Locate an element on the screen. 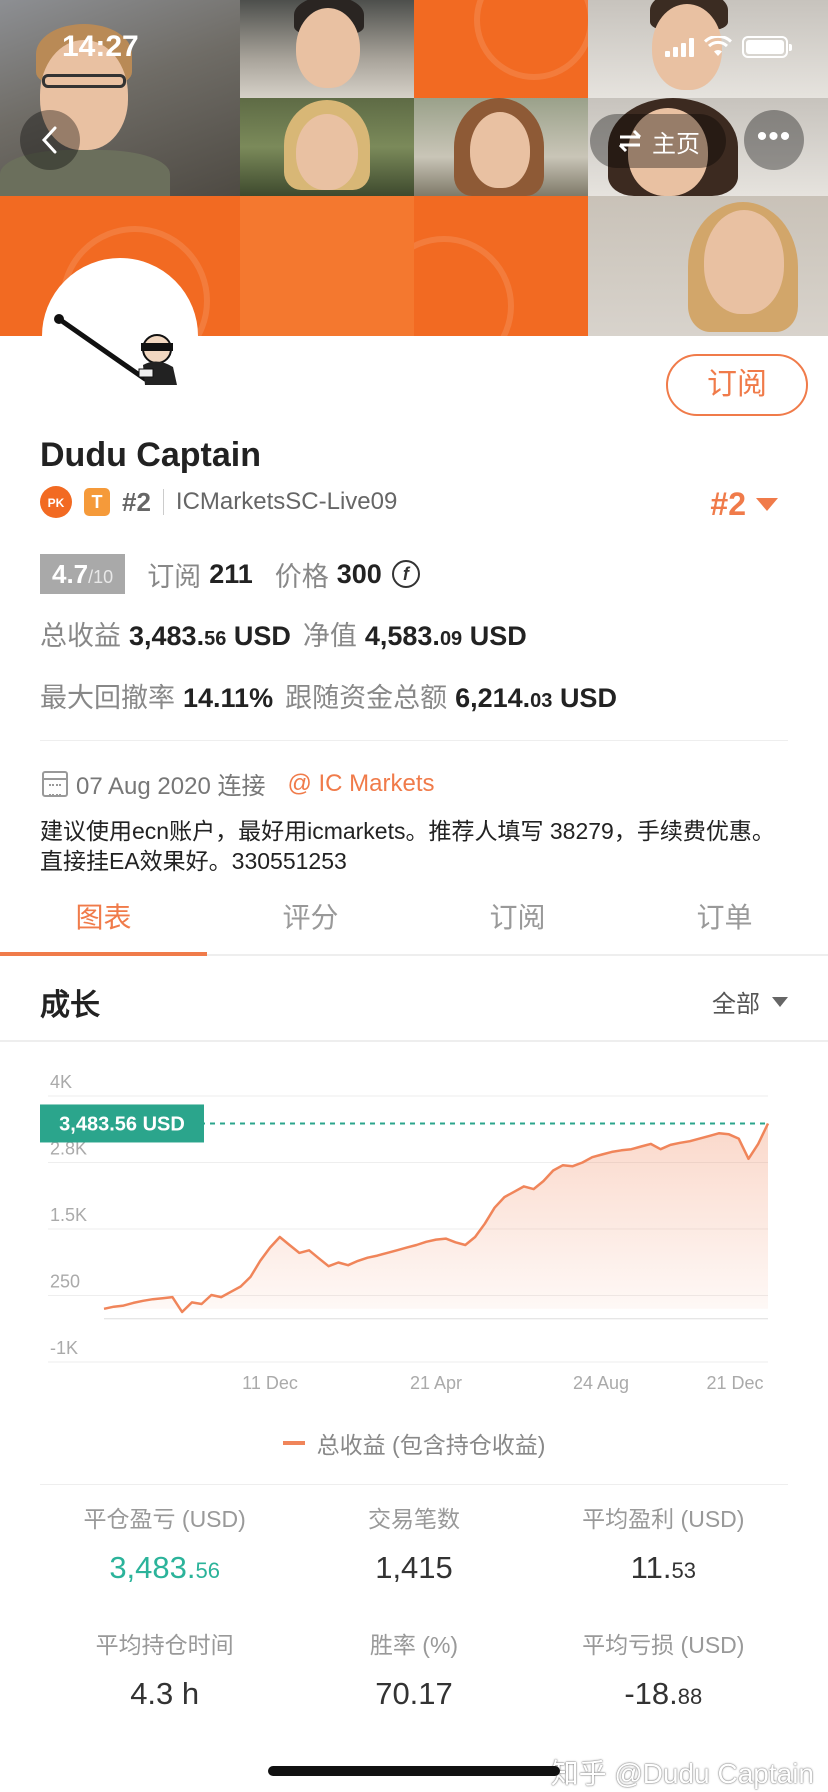 Image resolution: width=828 pixels, height=1792 pixels. subscribe-button: 订阅 is located at coordinates (737, 385).